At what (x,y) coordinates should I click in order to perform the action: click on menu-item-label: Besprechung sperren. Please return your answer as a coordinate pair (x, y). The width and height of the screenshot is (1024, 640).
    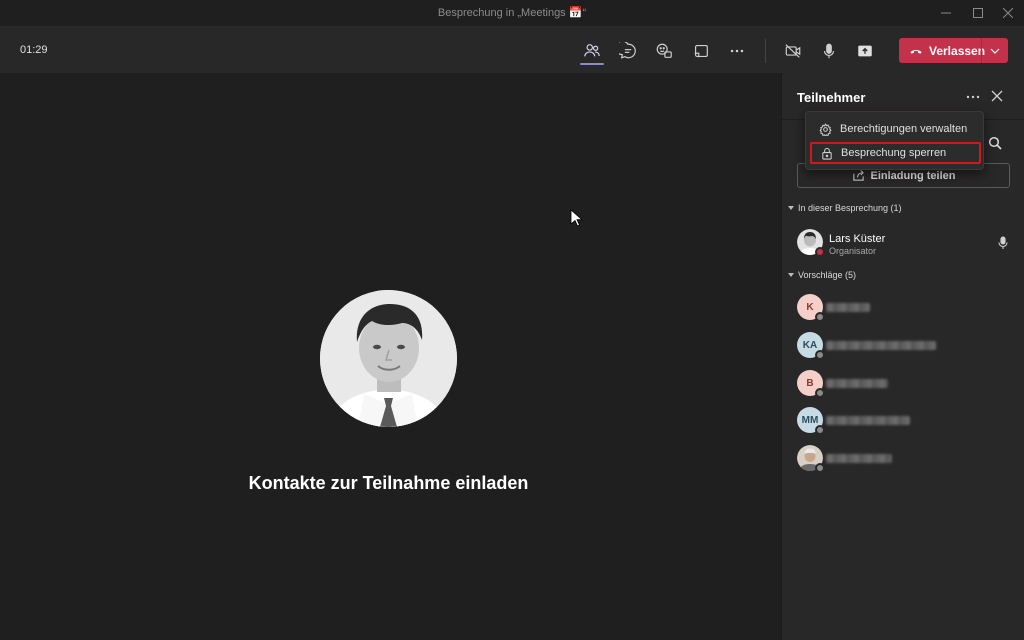
    Looking at the image, I should click on (894, 153).